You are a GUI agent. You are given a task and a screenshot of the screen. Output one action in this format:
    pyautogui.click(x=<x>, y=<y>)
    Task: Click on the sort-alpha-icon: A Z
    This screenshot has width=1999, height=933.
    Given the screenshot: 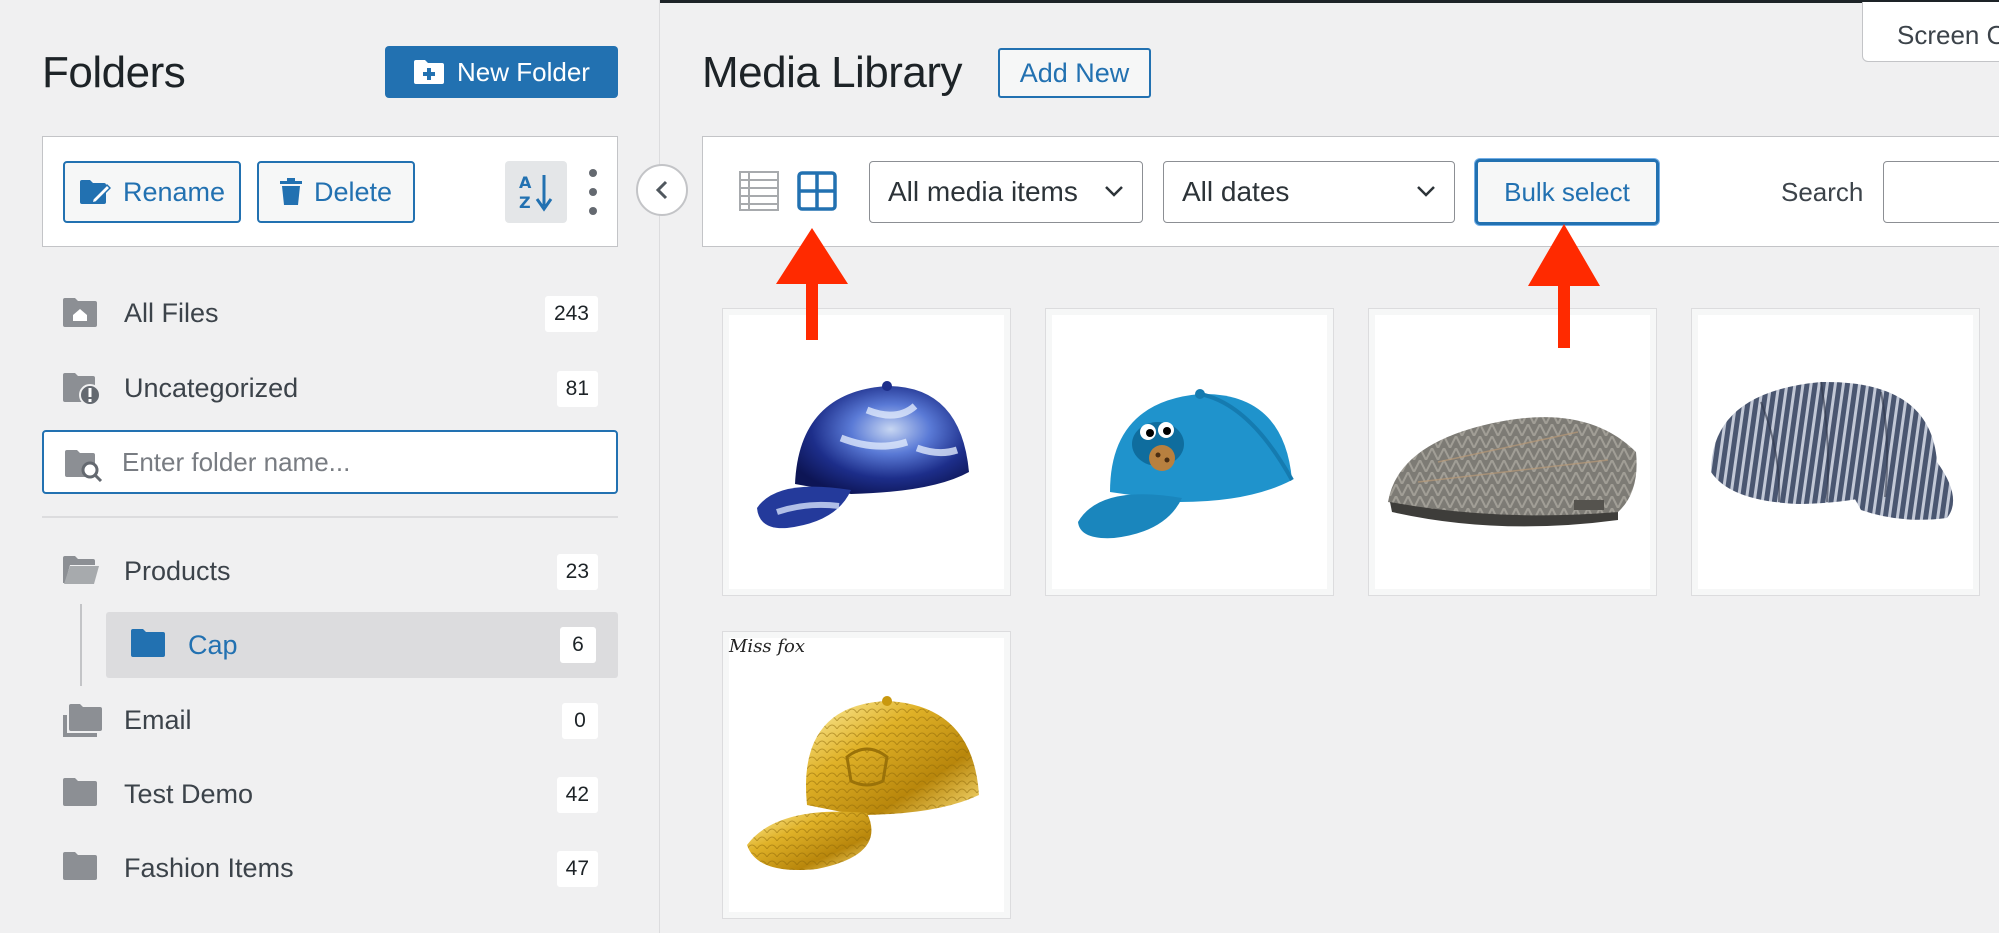 What is the action you would take?
    pyautogui.click(x=536, y=192)
    